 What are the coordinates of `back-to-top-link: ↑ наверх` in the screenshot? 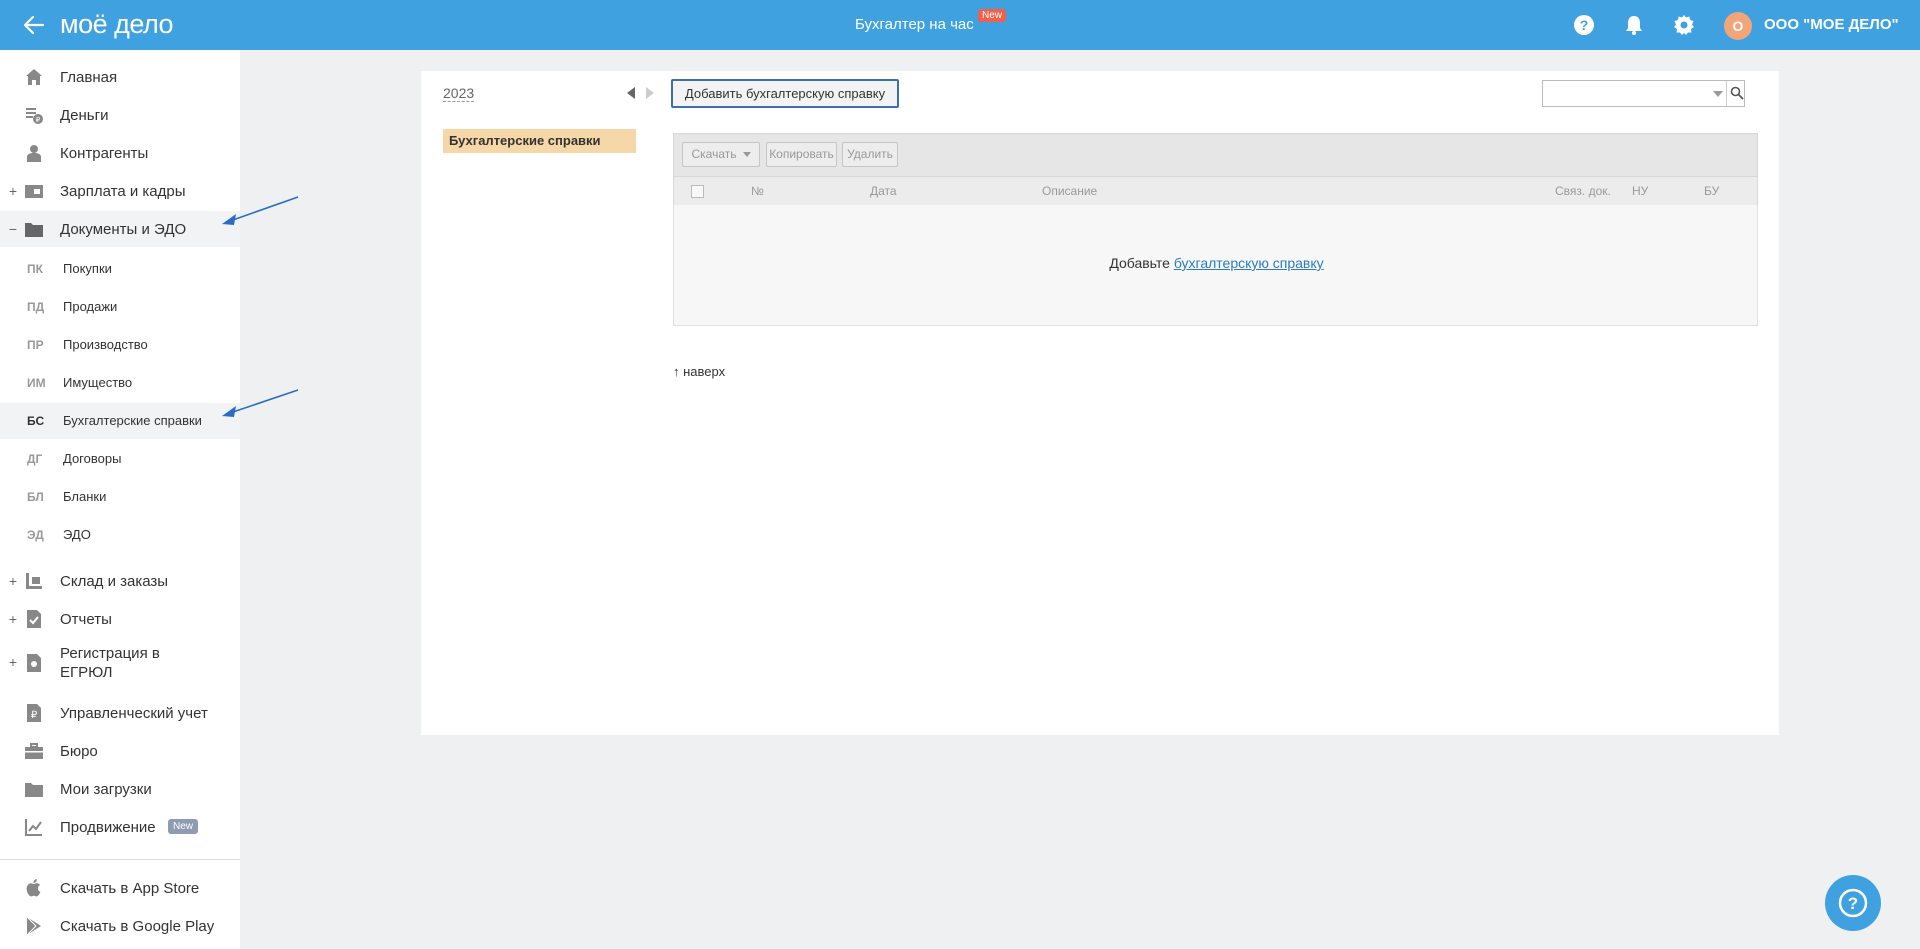 It's located at (699, 371).